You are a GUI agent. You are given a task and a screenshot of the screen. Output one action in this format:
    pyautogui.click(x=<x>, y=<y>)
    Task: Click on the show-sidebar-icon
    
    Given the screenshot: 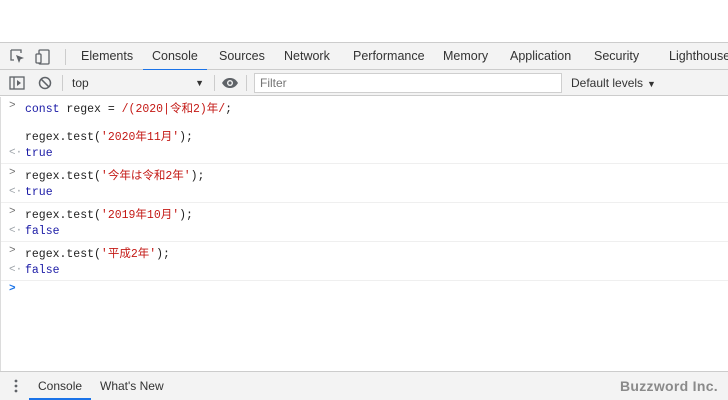 What is the action you would take?
    pyautogui.click(x=17, y=83)
    